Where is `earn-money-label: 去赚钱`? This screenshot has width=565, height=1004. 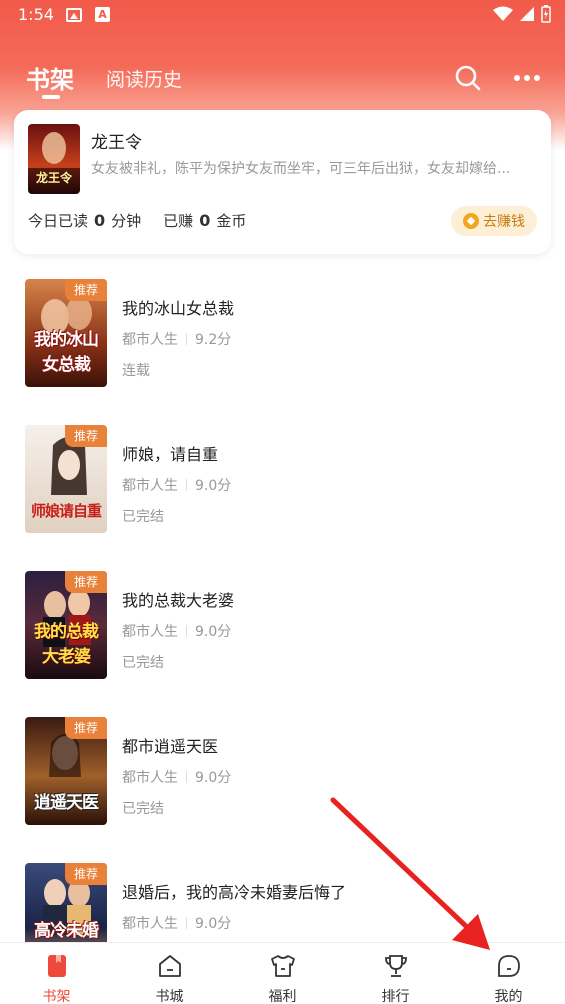
earn-money-label: 去赚钱 is located at coordinates (504, 222).